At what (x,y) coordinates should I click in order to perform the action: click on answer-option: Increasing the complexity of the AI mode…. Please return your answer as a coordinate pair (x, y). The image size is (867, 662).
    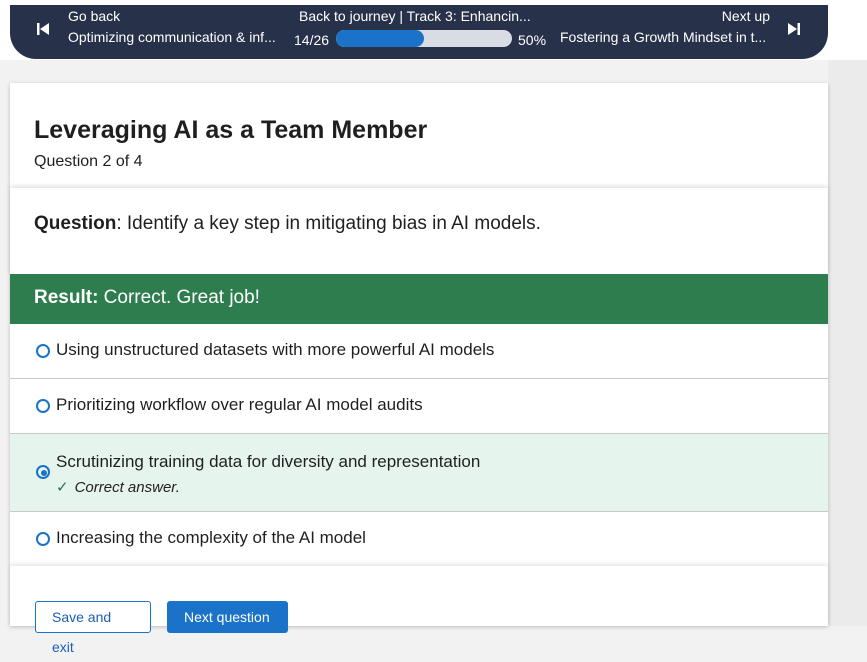
    Looking at the image, I should click on (419, 539).